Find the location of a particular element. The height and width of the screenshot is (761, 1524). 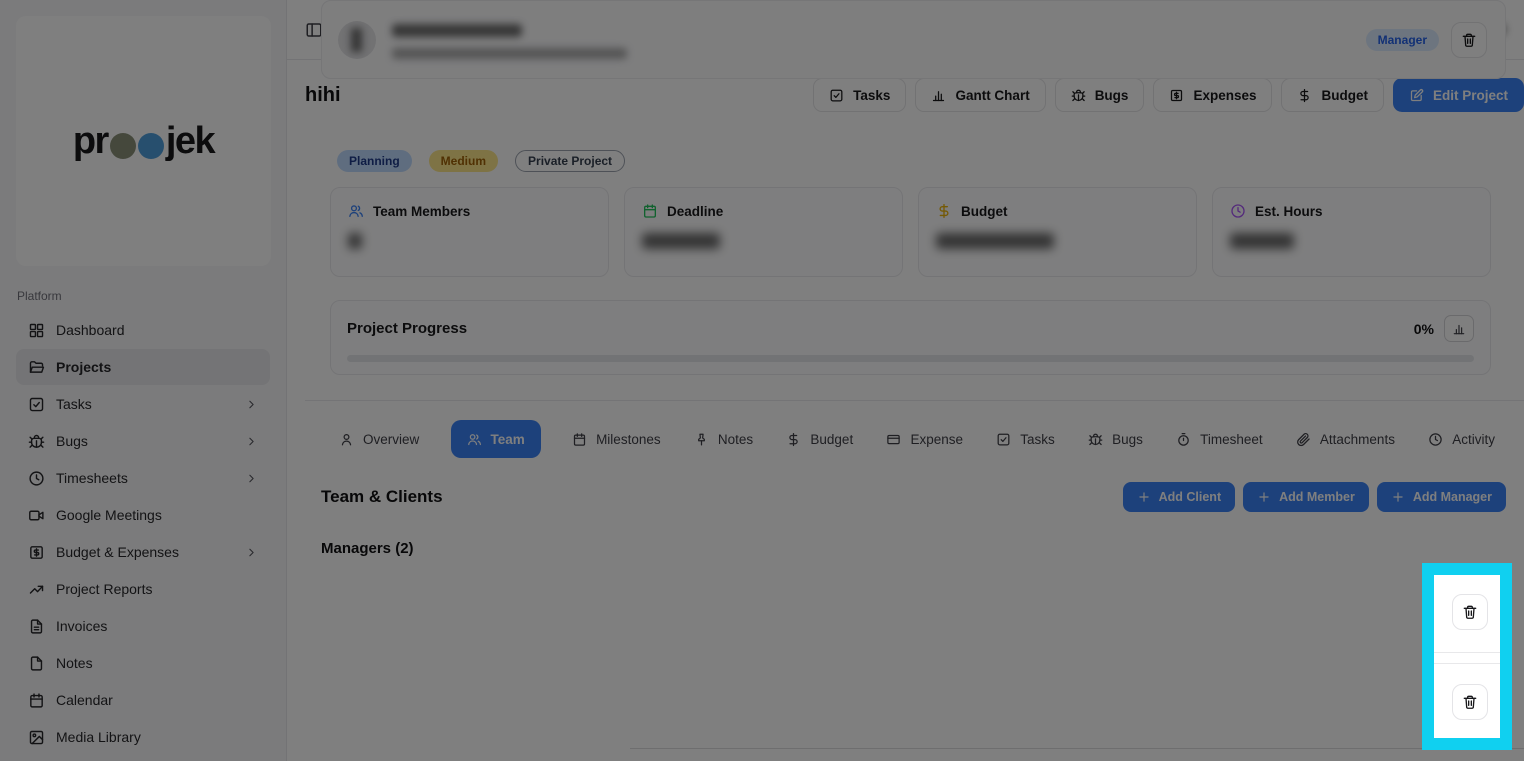

project-tab: Notes is located at coordinates (723, 439).